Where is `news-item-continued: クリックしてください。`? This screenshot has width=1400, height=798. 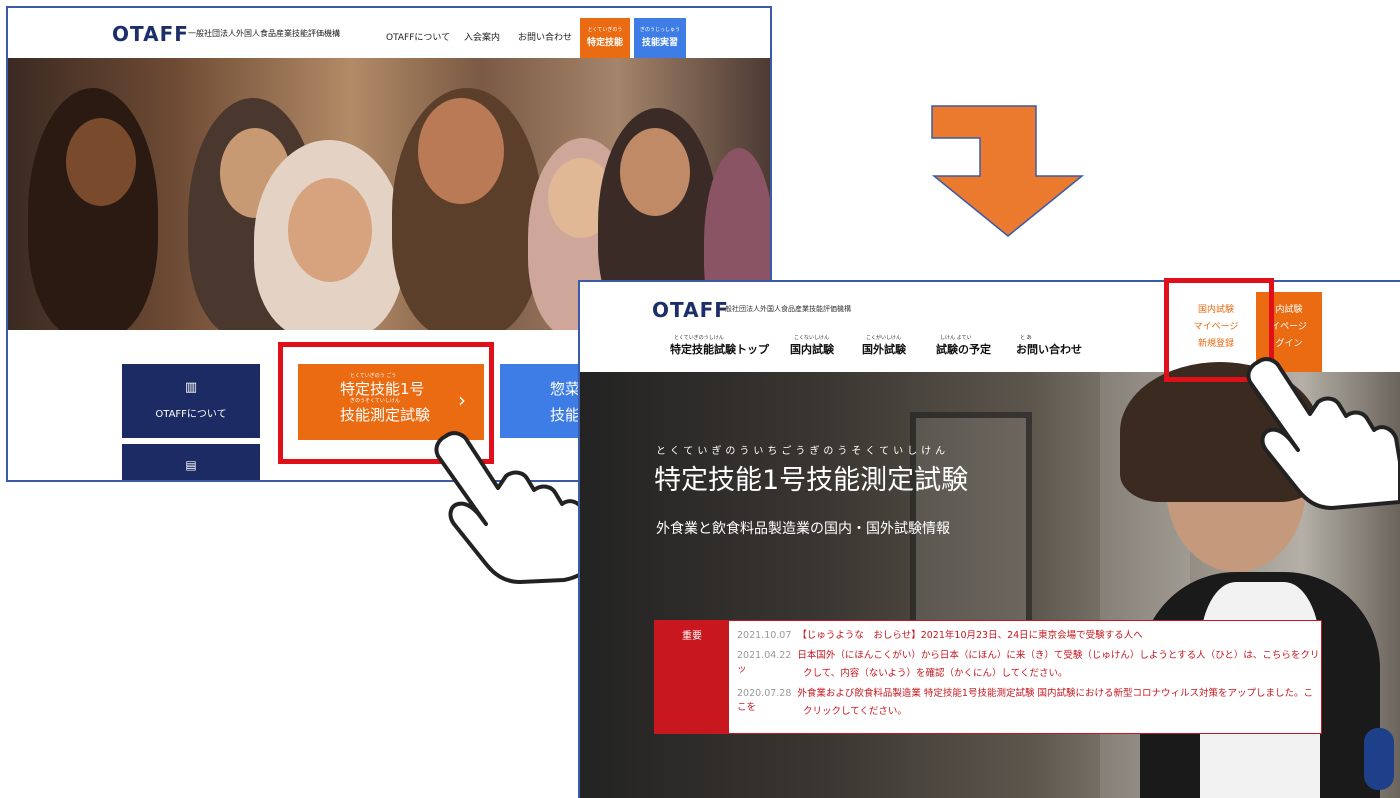 news-item-continued: クリックしてください。 is located at coordinates (855, 710).